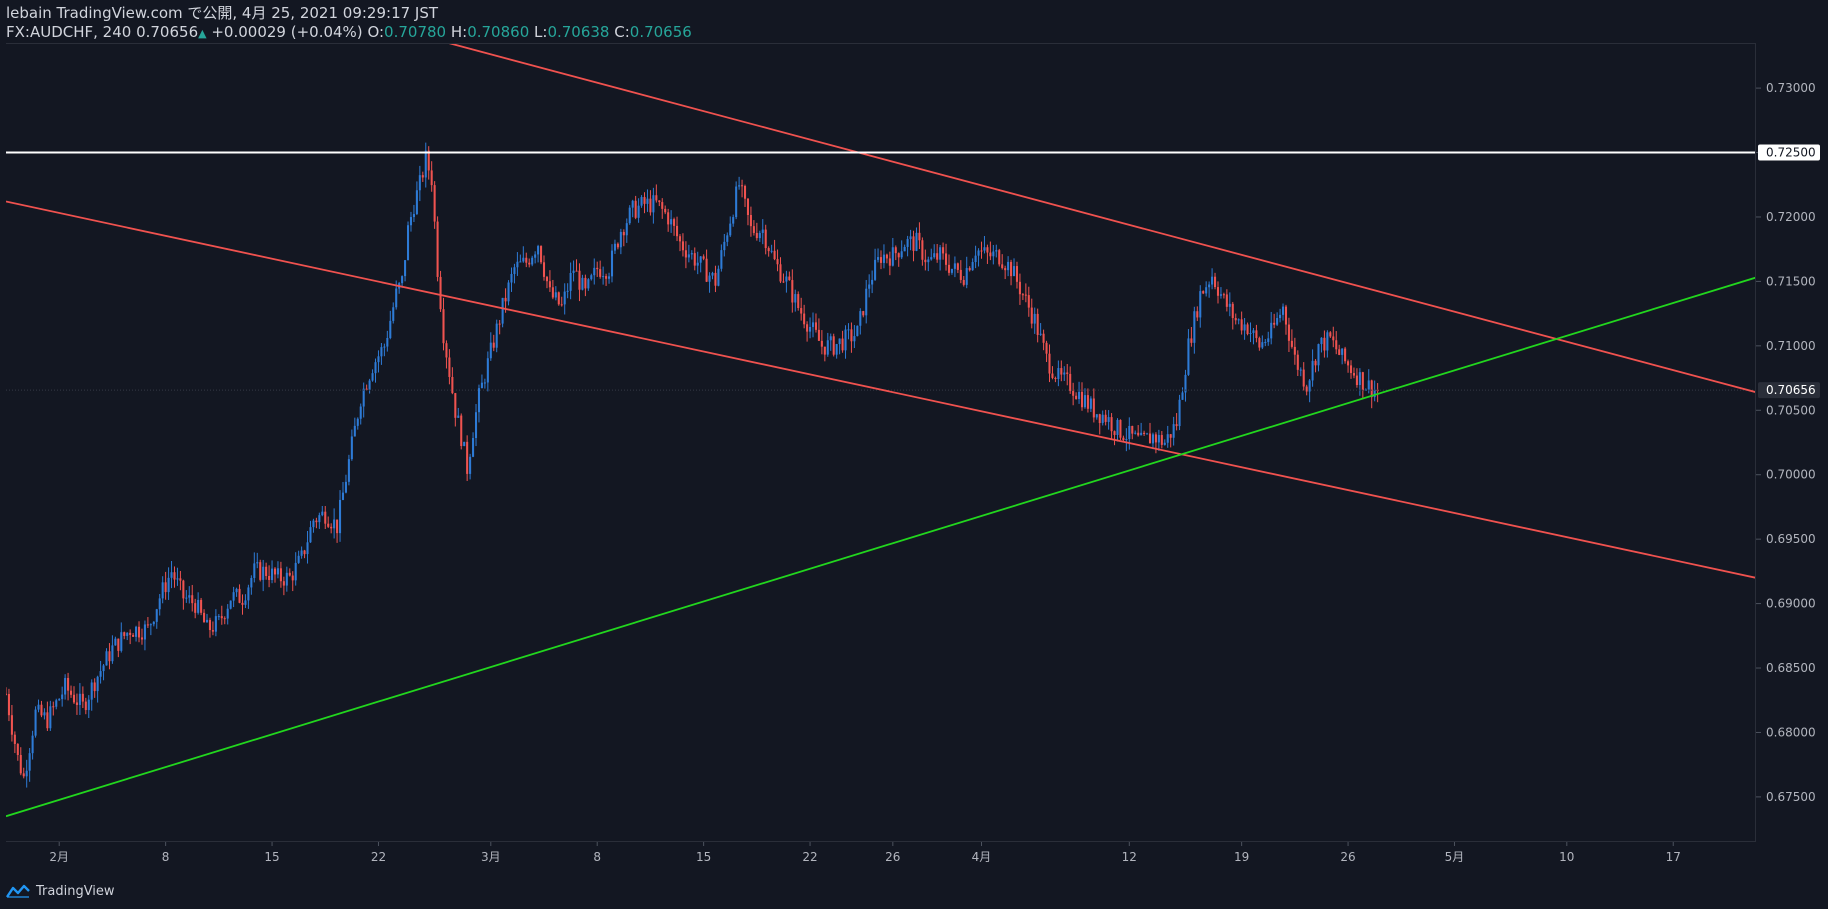 Image resolution: width=1828 pixels, height=909 pixels. Describe the element at coordinates (18, 891) in the screenshot. I see `tradingview-logo-icon` at that location.